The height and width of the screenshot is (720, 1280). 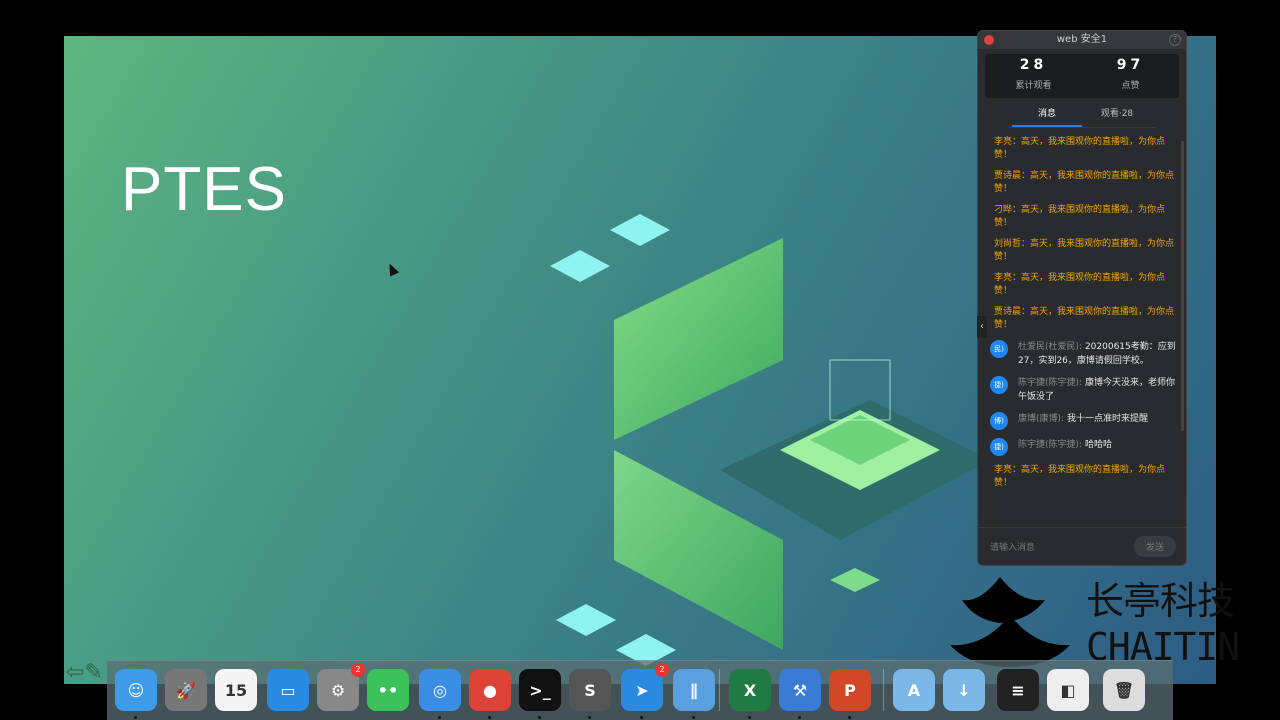 I want to click on help-icon: ?, so click(x=1175, y=40).